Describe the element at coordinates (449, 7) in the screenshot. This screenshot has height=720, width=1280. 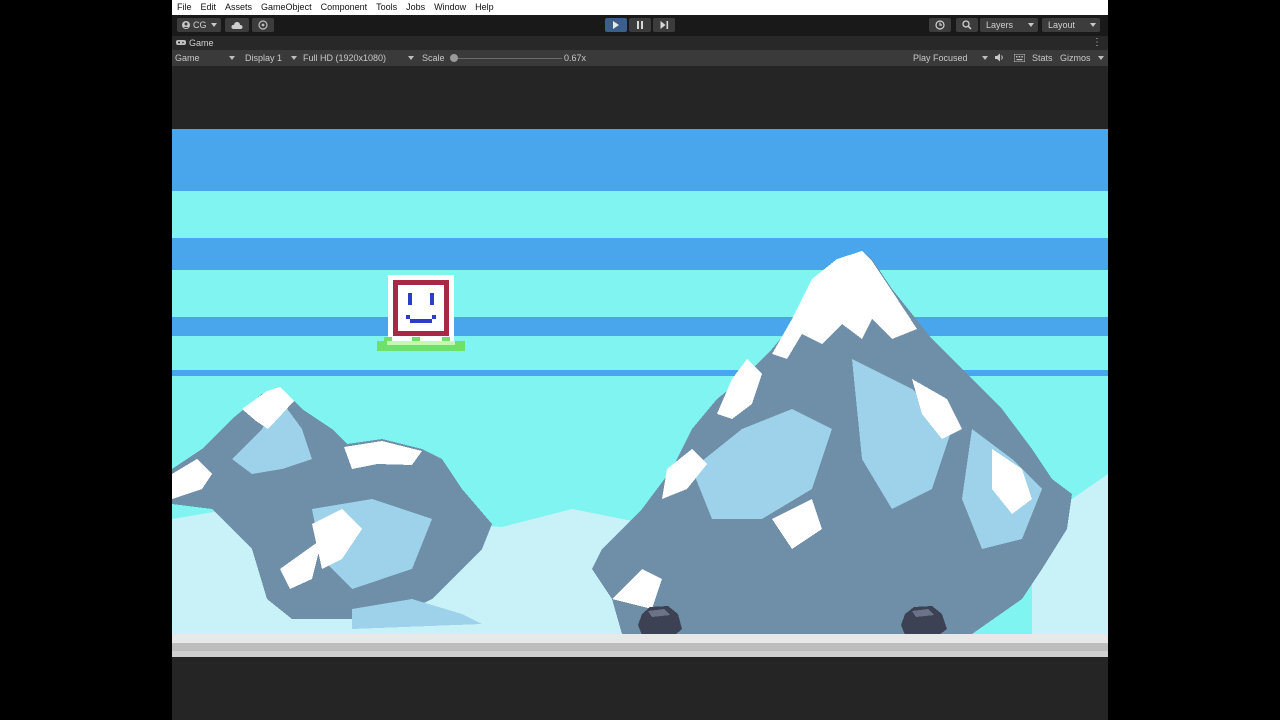
I see `menu-window: Window` at that location.